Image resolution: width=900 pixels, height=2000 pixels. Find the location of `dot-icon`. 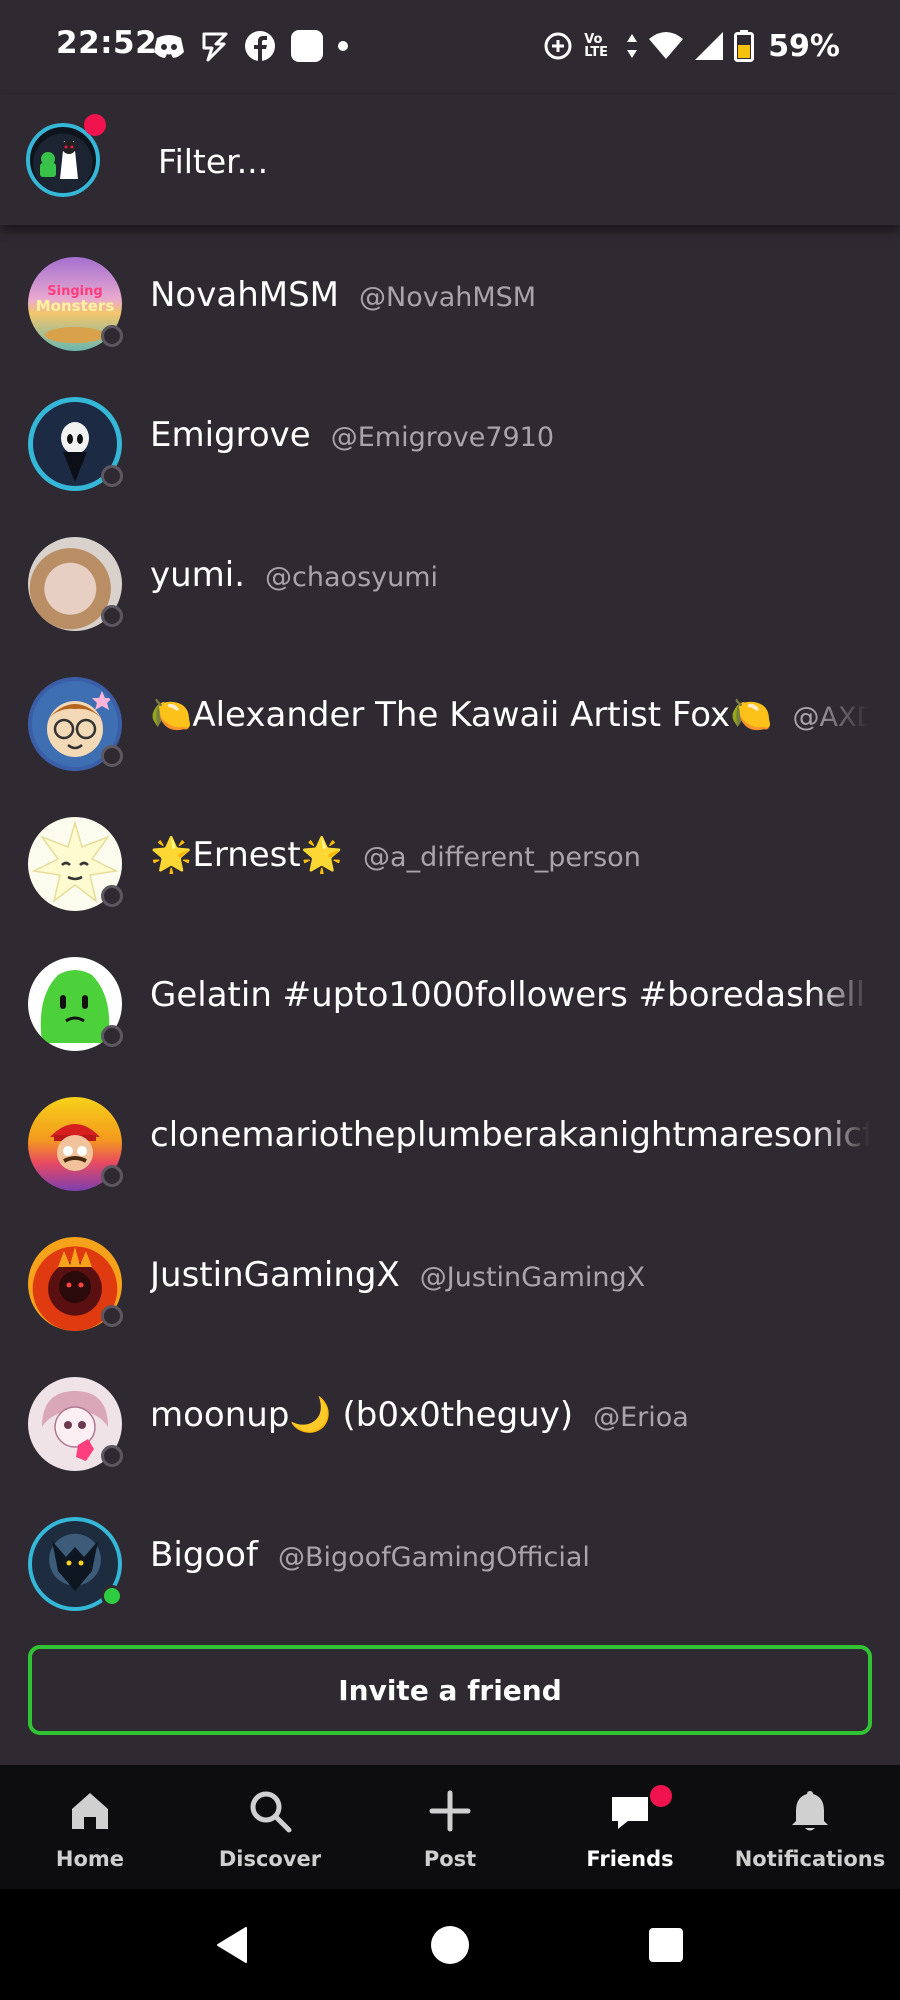

dot-icon is located at coordinates (343, 46).